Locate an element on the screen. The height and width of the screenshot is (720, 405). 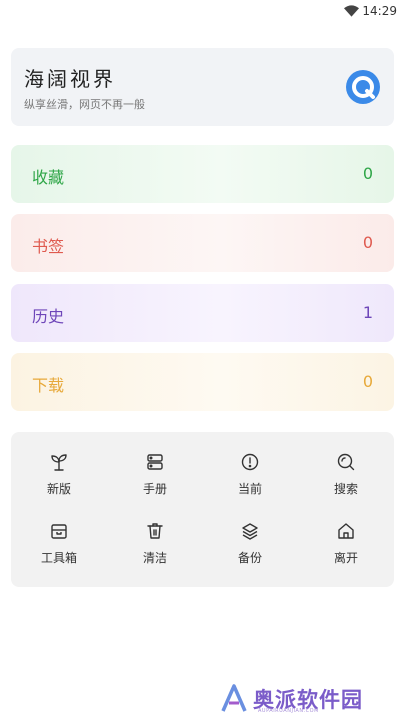
tool-backup: 备份 is located at coordinates (250, 546).